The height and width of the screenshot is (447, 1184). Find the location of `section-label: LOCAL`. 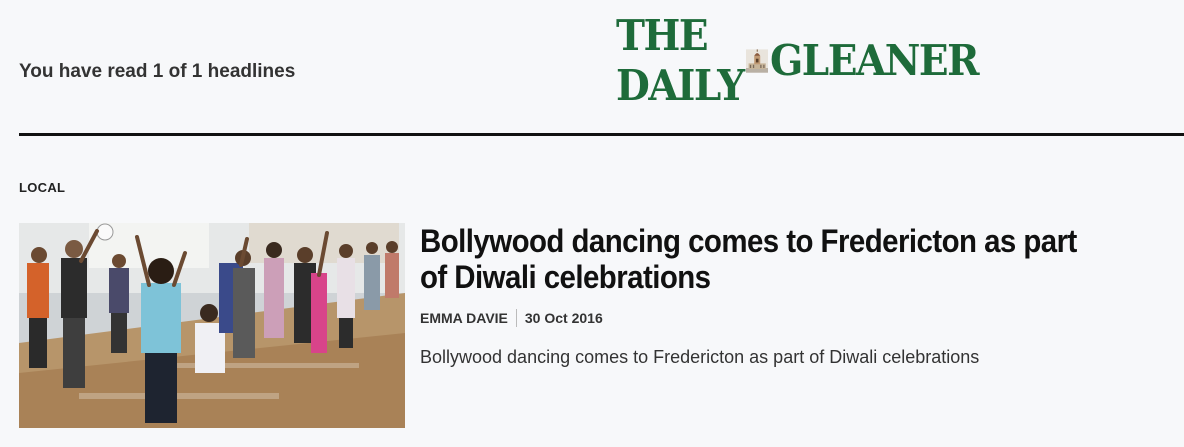

section-label: LOCAL is located at coordinates (42, 187).